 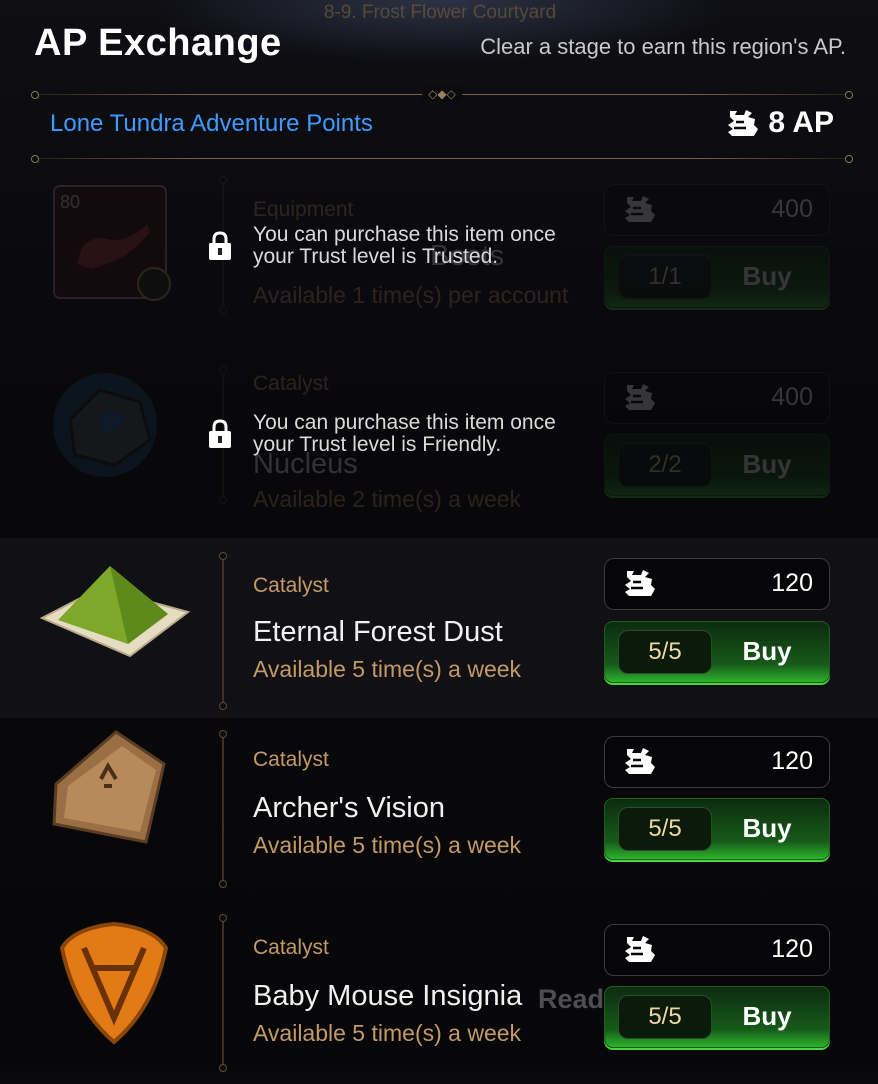 What do you see at coordinates (717, 465) in the screenshot?
I see `buy-button: 2/2 Buy` at bounding box center [717, 465].